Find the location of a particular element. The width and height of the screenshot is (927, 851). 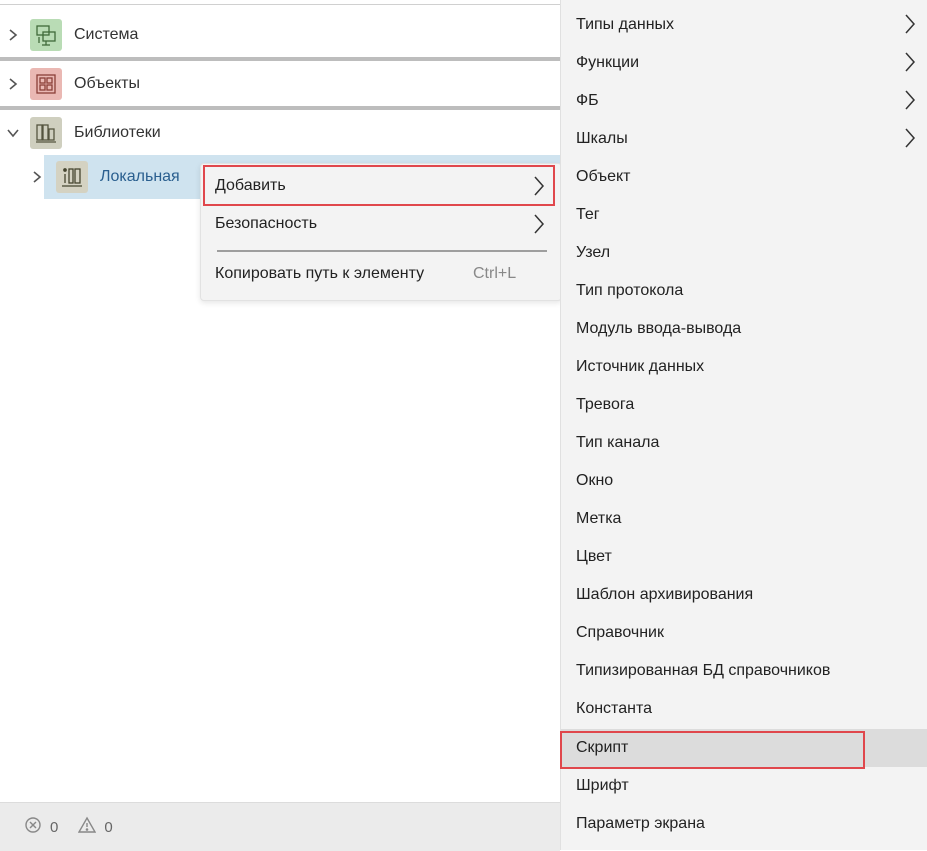

menu-item-label: Метка is located at coordinates (599, 518).